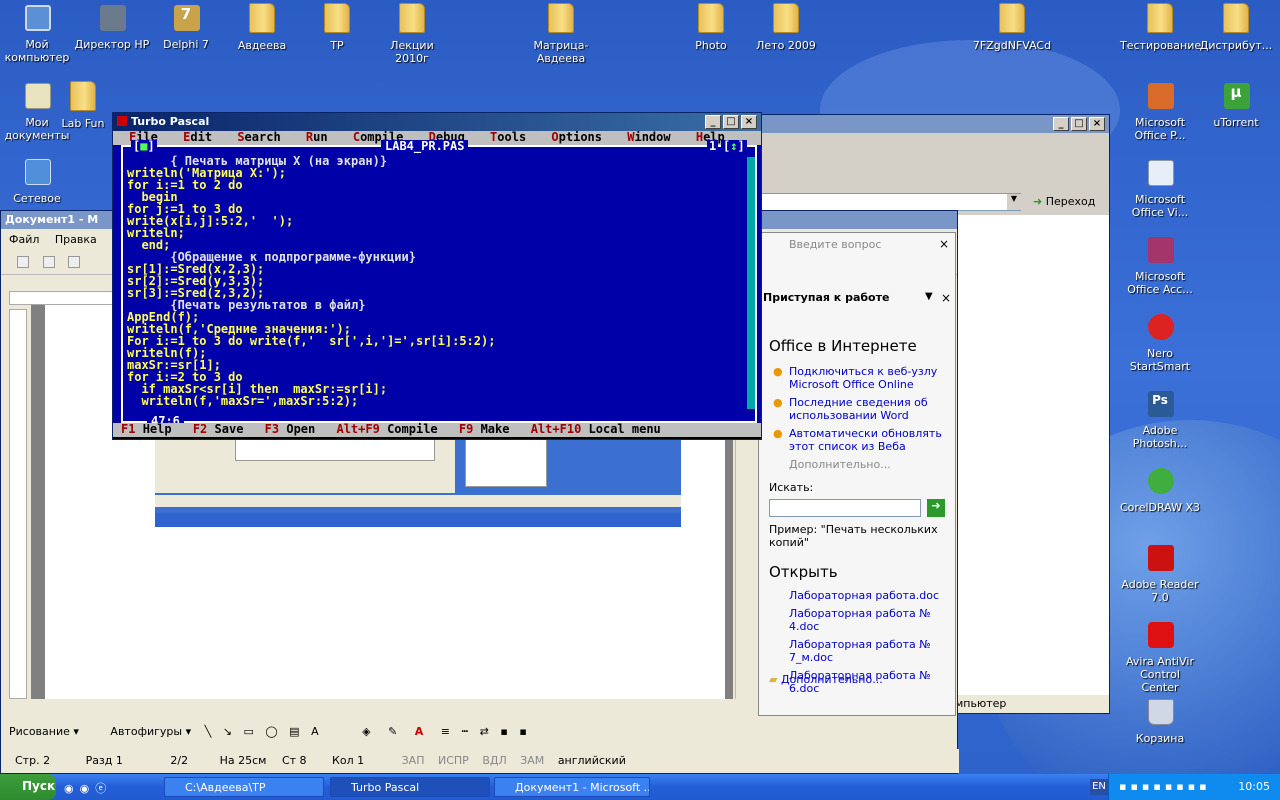 The width and height of the screenshot is (1280, 800). What do you see at coordinates (218, 429) in the screenshot?
I see `tp-hotkey: F2 Save` at bounding box center [218, 429].